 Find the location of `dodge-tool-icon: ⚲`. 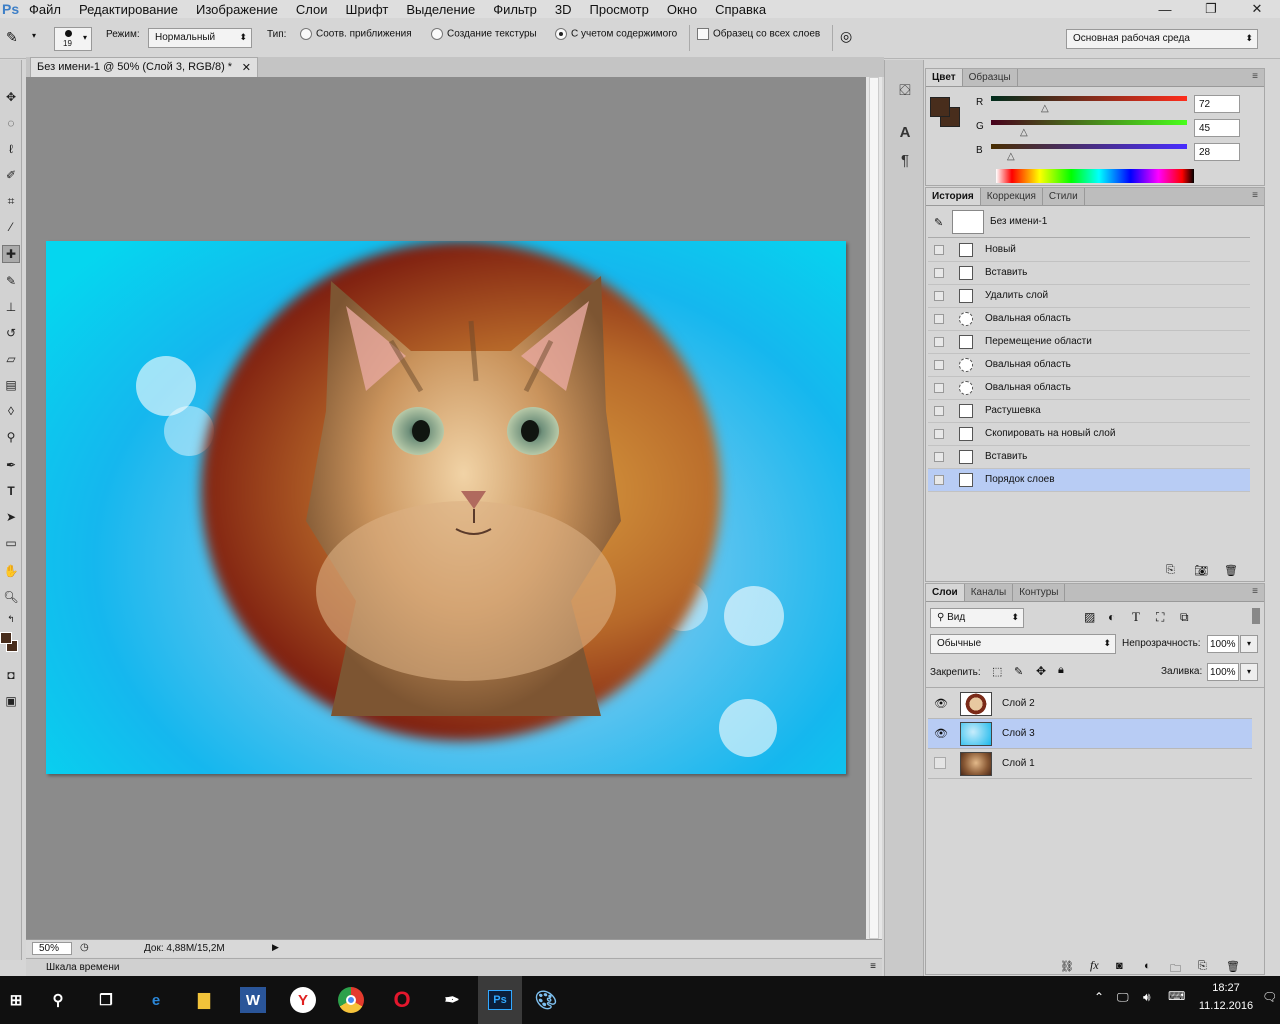

dodge-tool-icon: ⚲ is located at coordinates (11, 437).